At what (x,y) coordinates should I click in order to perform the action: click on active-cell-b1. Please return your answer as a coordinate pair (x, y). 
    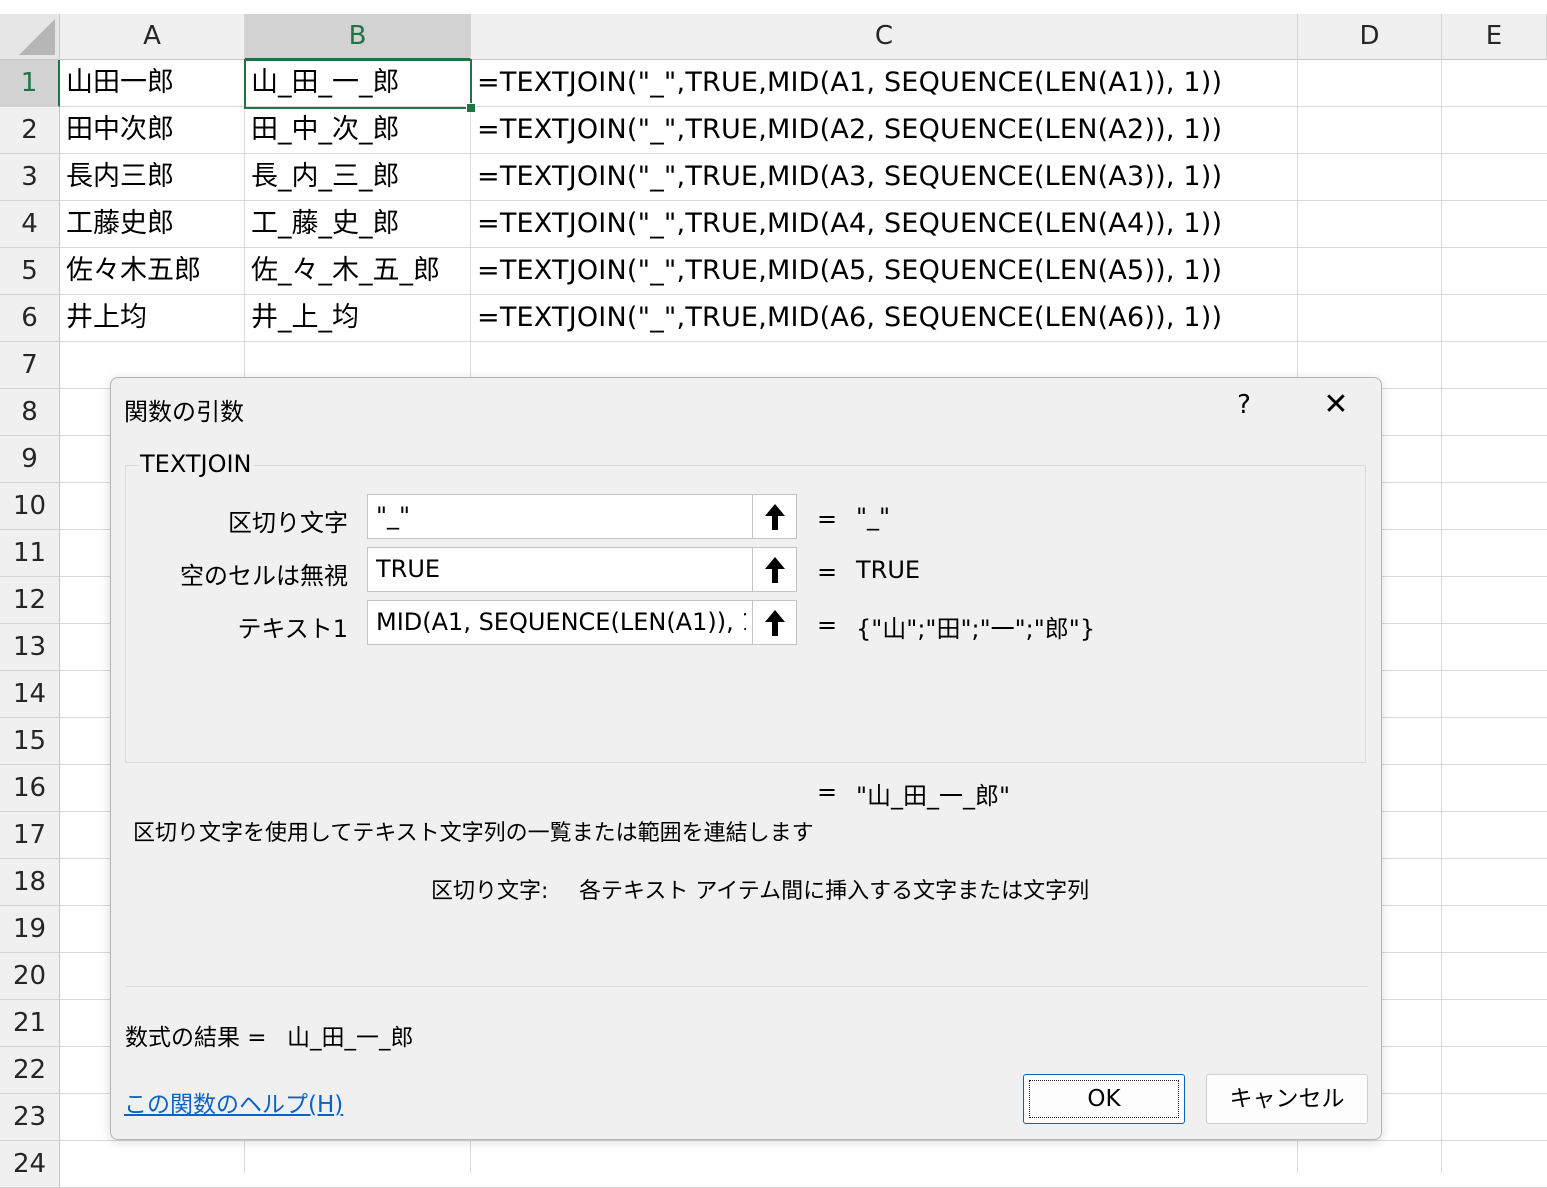
    Looking at the image, I should click on (358, 84).